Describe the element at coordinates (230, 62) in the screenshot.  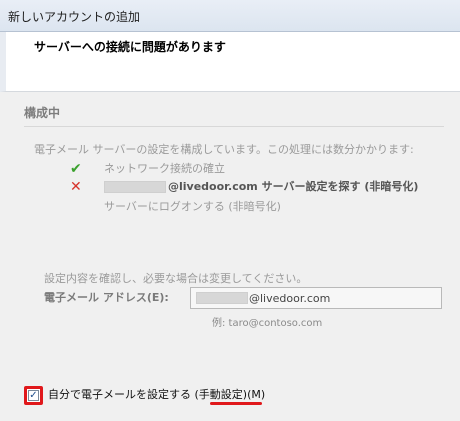
I see `dialog-header: サーバーへの接続に問題があります` at that location.